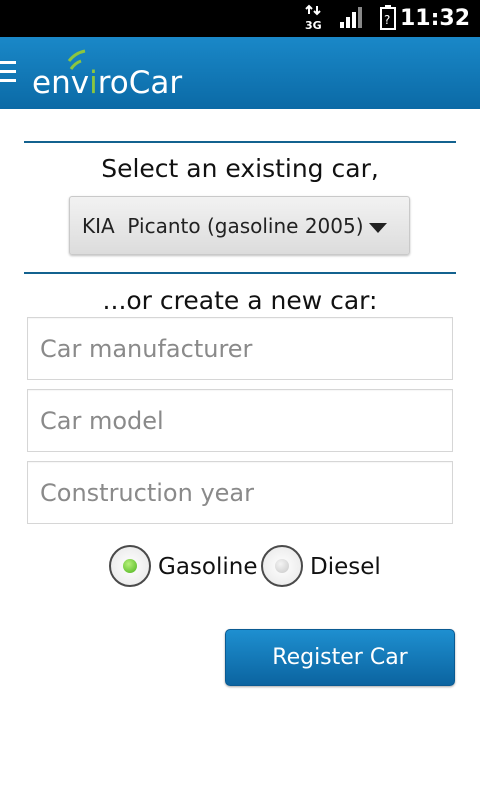 This screenshot has height=796, width=480. I want to click on car-manufacturer-field, so click(240, 348).